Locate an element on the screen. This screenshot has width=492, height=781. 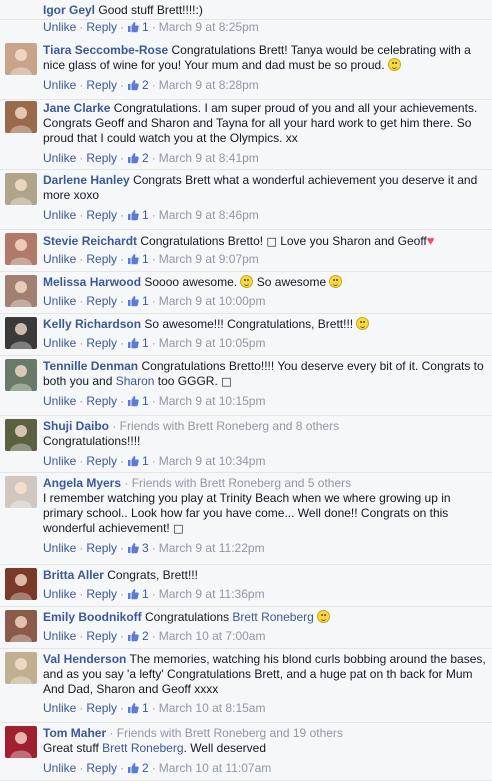
like-count: 3 is located at coordinates (138, 548).